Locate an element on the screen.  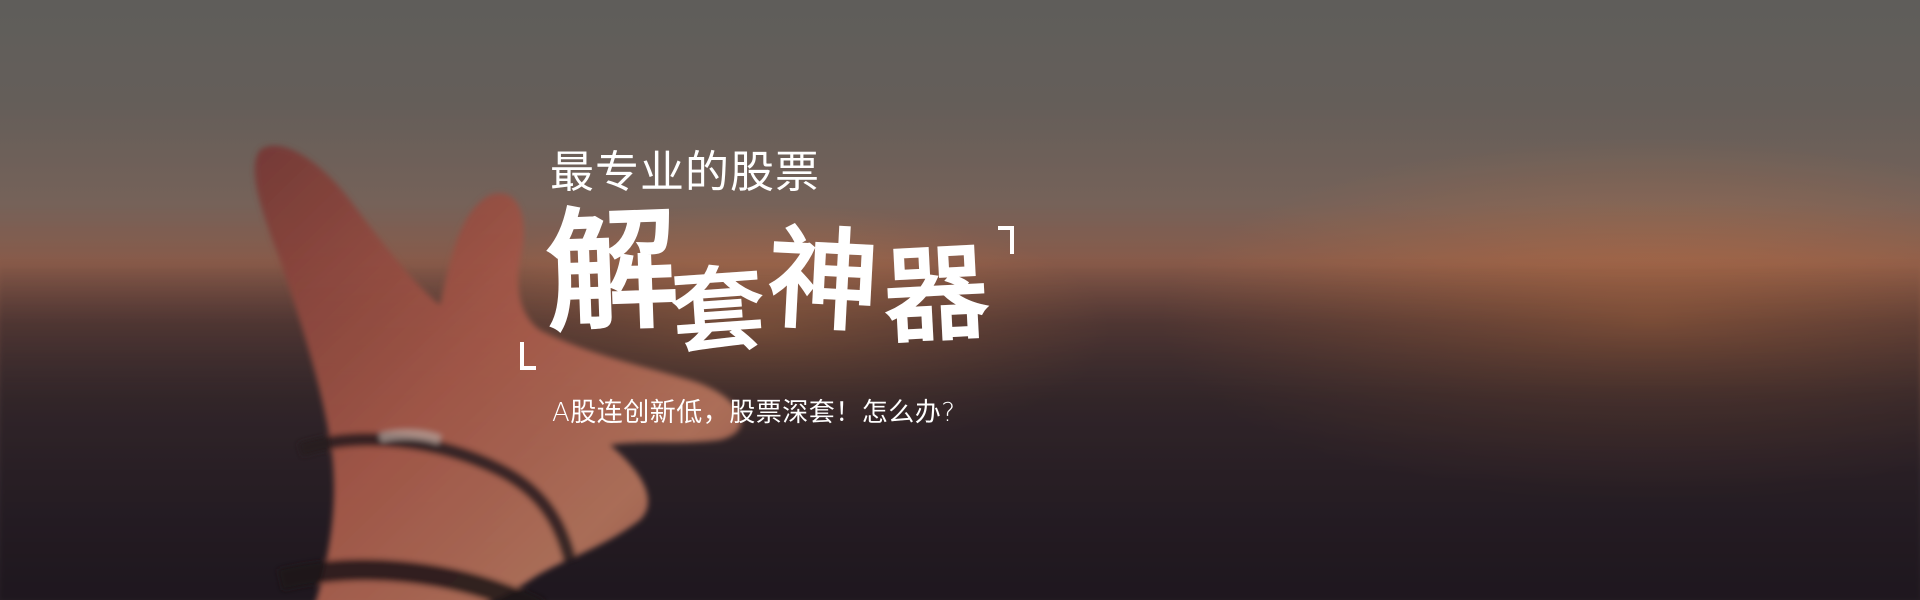
headline-char-4: 器 is located at coordinates (936, 294).